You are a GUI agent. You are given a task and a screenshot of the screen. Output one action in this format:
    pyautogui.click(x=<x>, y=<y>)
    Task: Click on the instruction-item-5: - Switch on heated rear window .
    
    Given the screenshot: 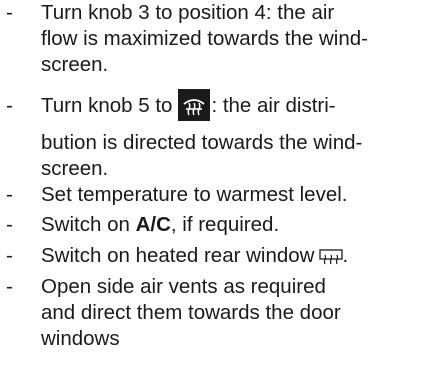 What is the action you would take?
    pyautogui.click(x=219, y=256)
    